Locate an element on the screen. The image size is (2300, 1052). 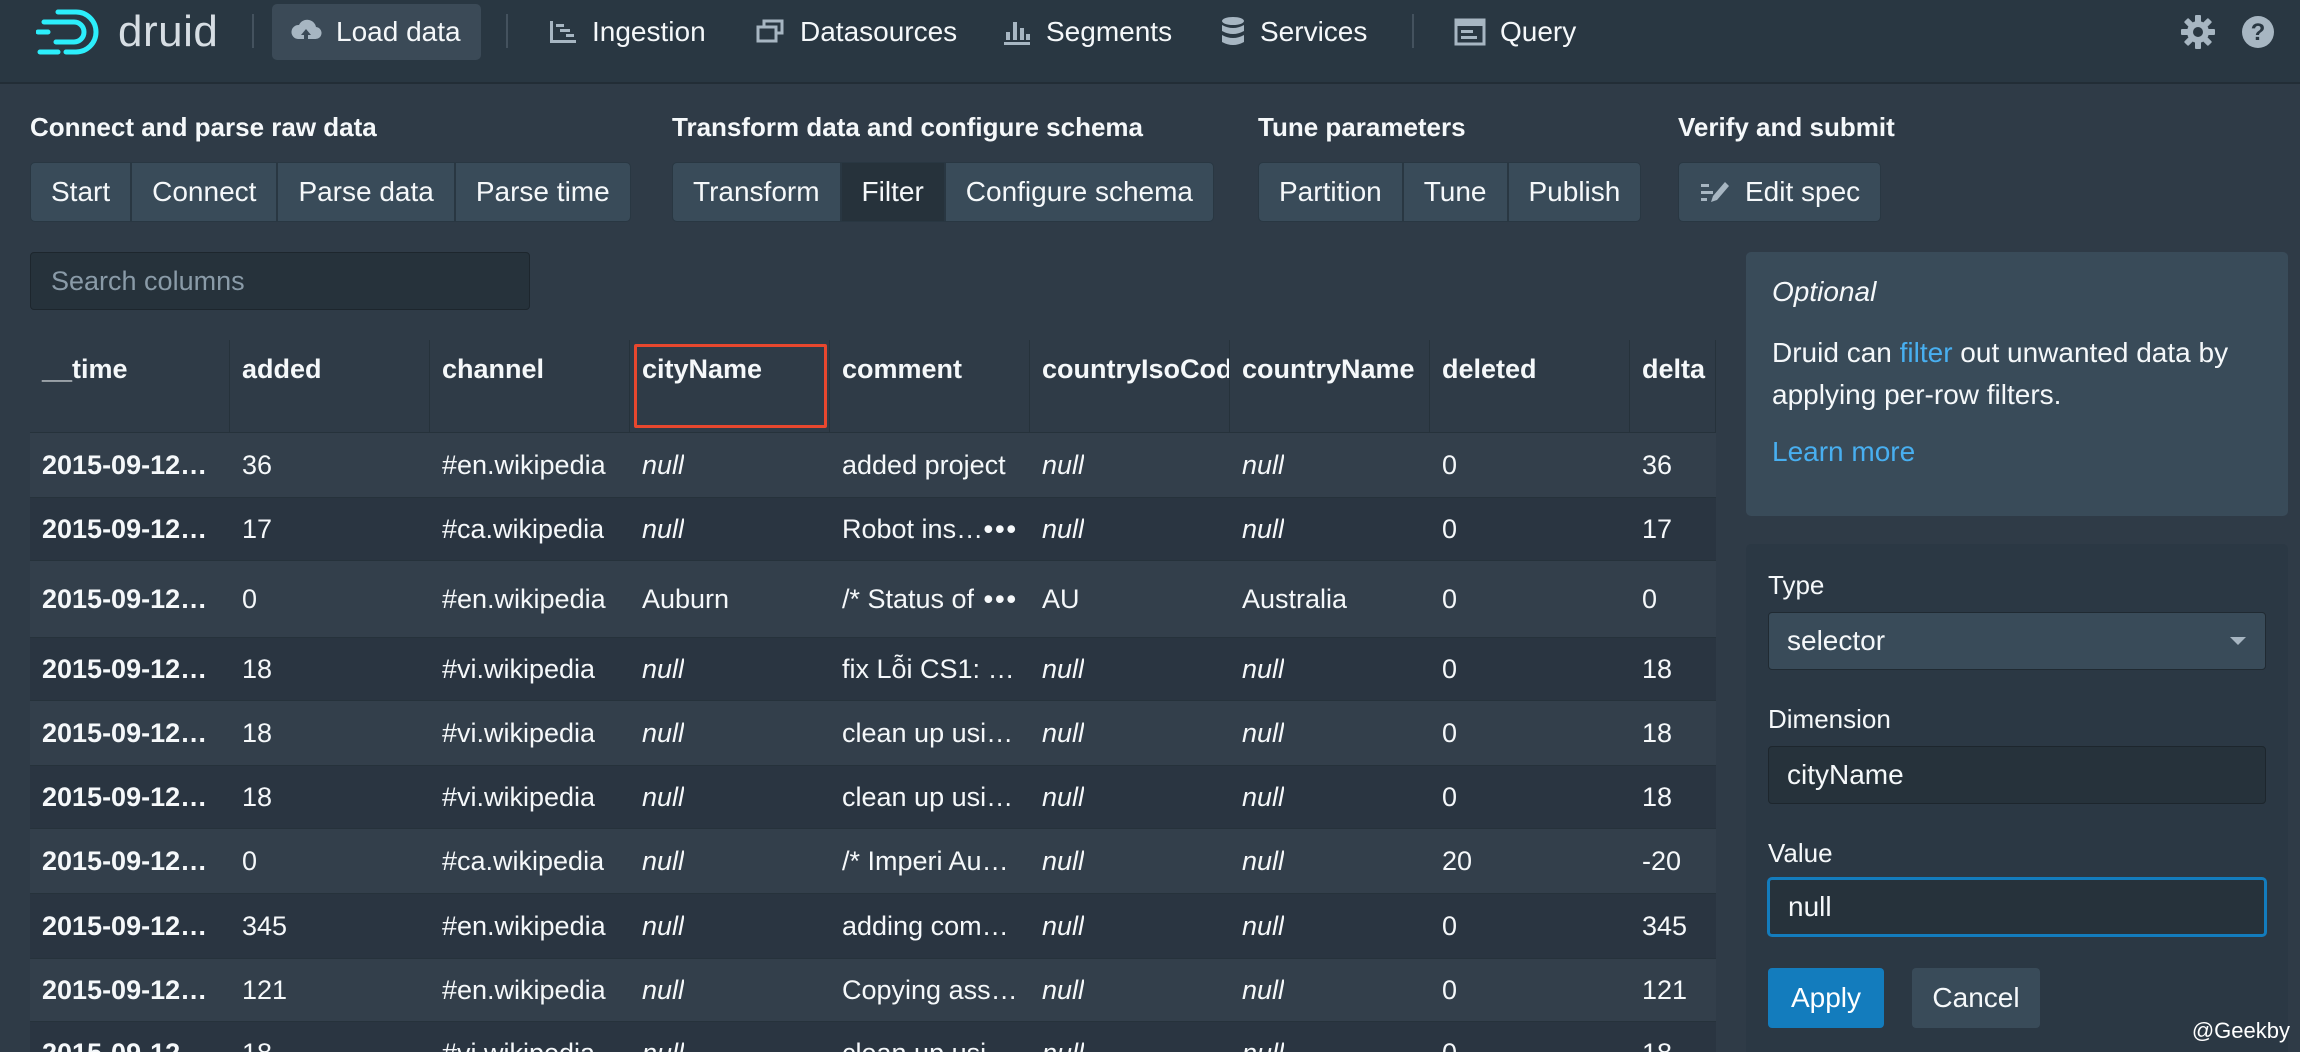
table-cell: fix Lỗi CS1: ngày tháng is located at coordinates (930, 669).